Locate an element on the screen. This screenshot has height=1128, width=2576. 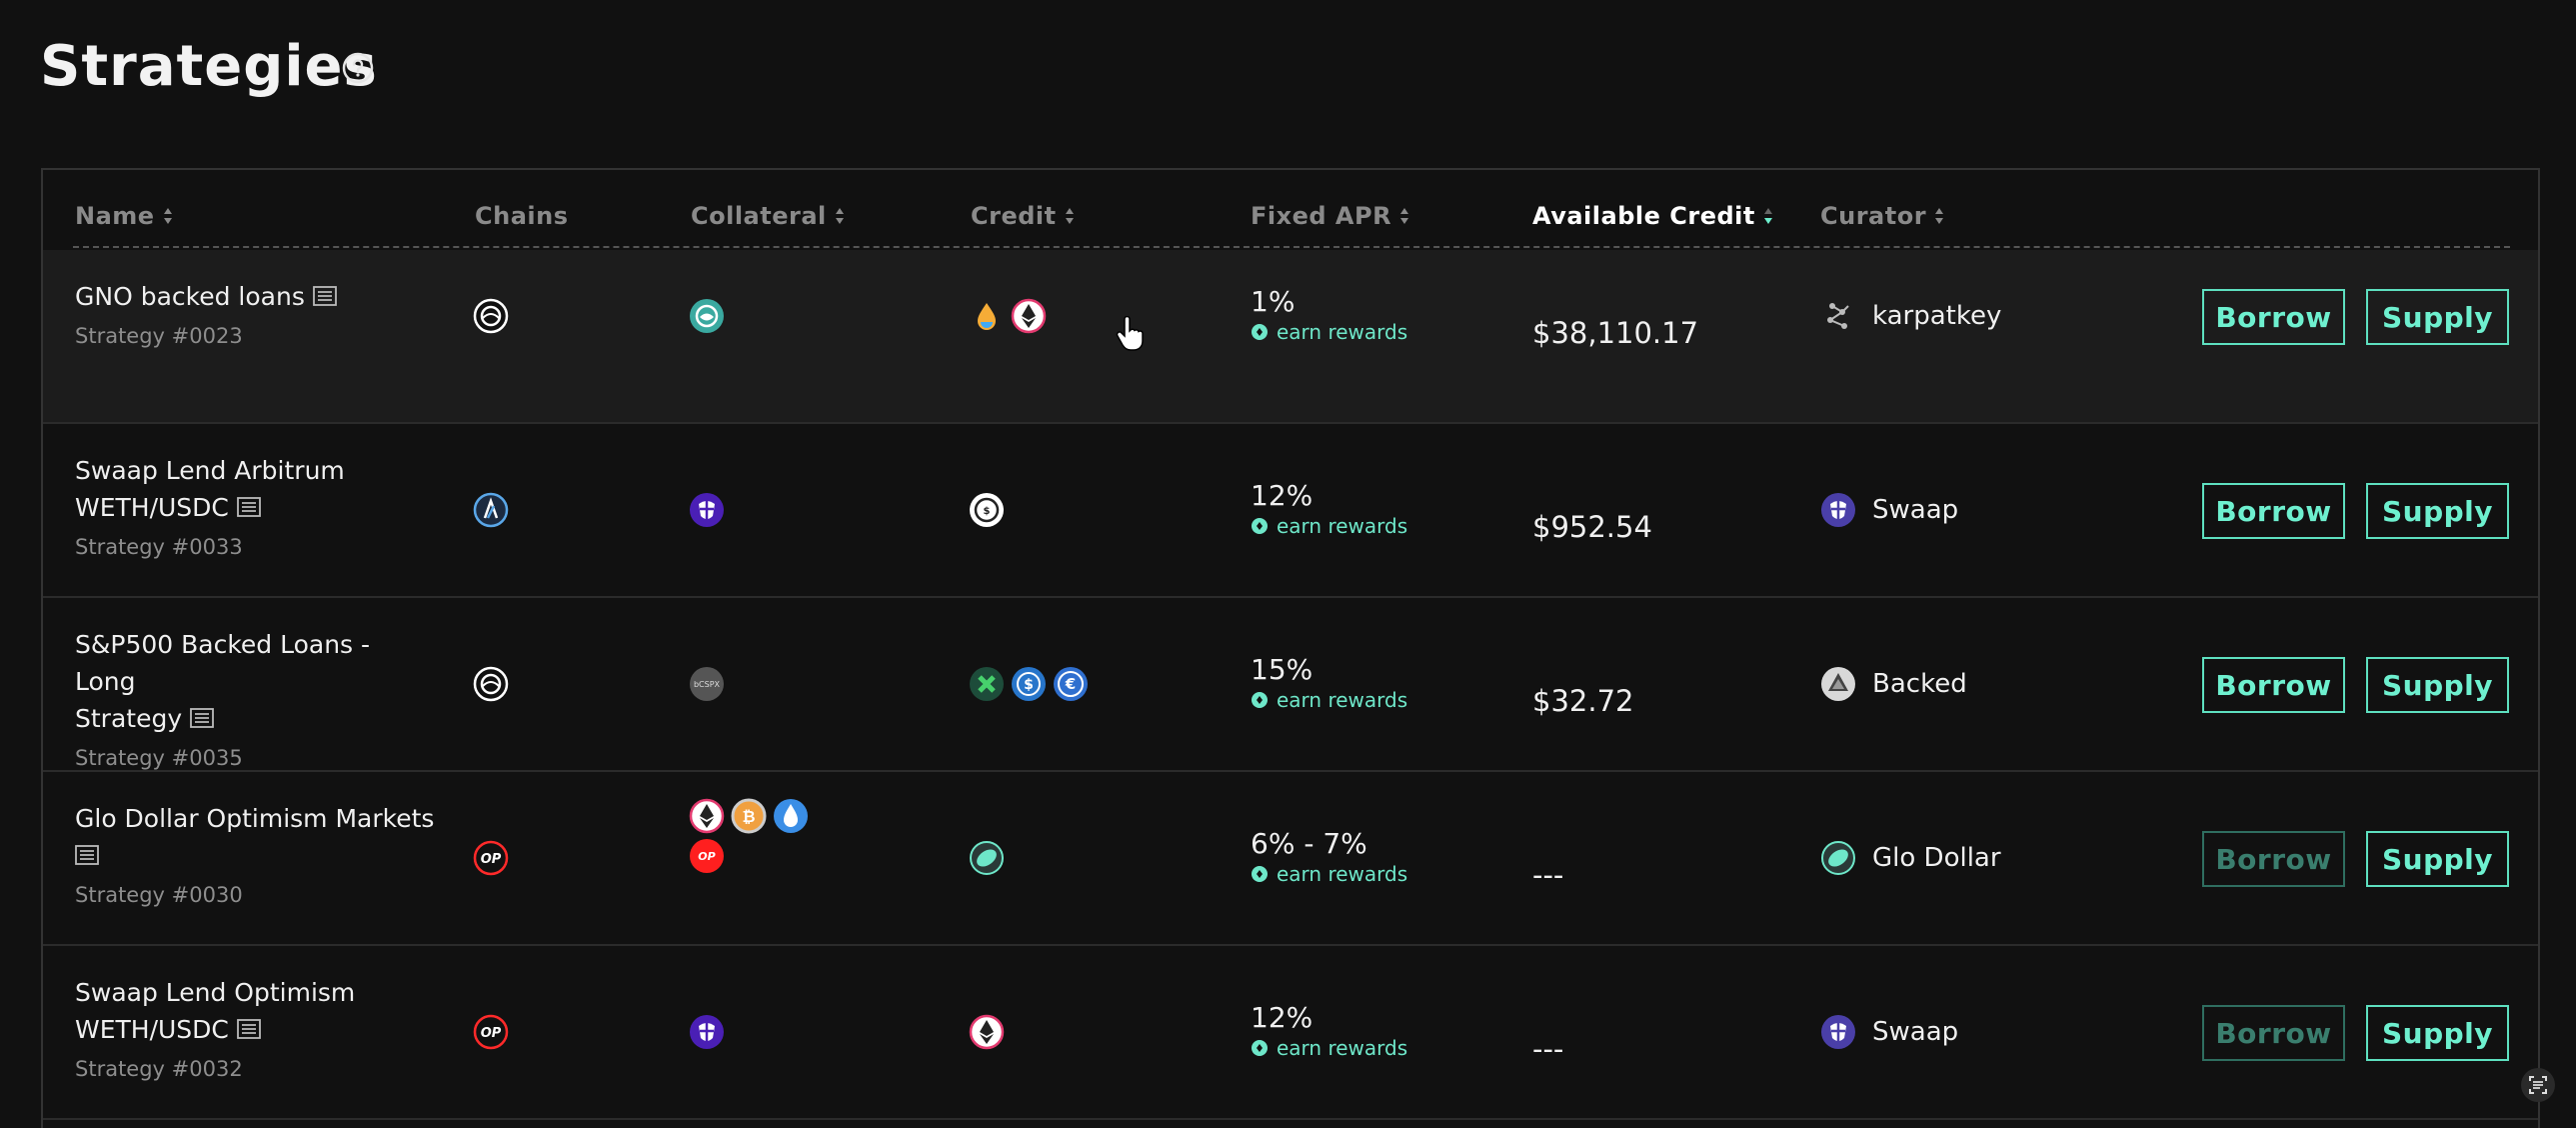
column-apr-header: Fixed APR is located at coordinates (1330, 216).